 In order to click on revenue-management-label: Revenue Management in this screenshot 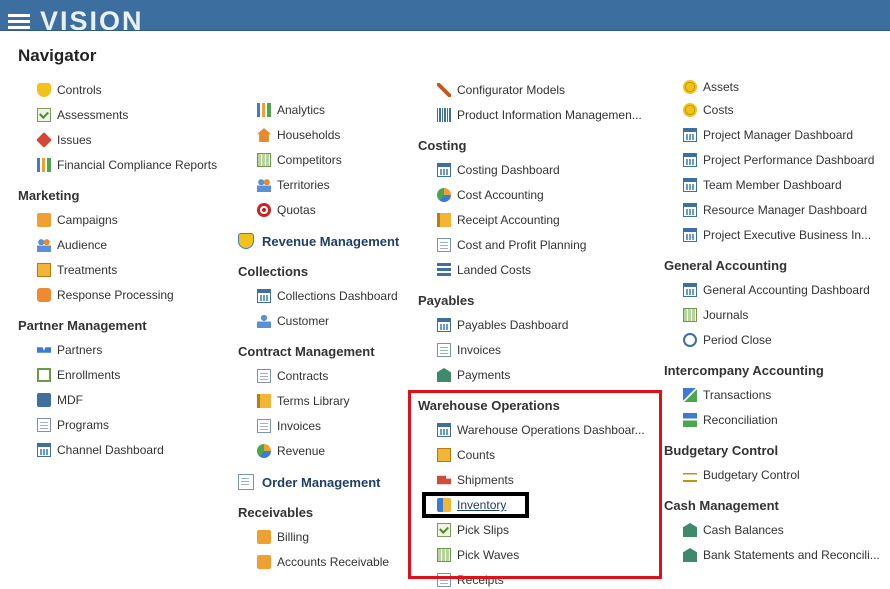, I will do `click(331, 241)`.